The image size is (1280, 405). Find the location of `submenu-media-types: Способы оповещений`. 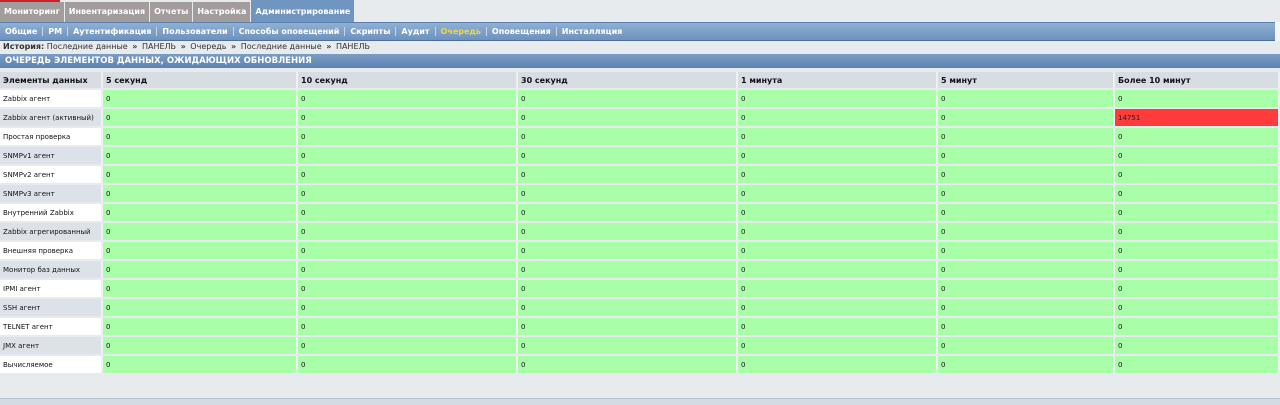

submenu-media-types: Способы оповещений is located at coordinates (290, 31).